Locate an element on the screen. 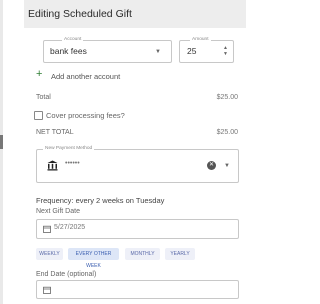 The height and width of the screenshot is (304, 320). amount-input: Amount 25 ▲ ▼ is located at coordinates (206, 49).